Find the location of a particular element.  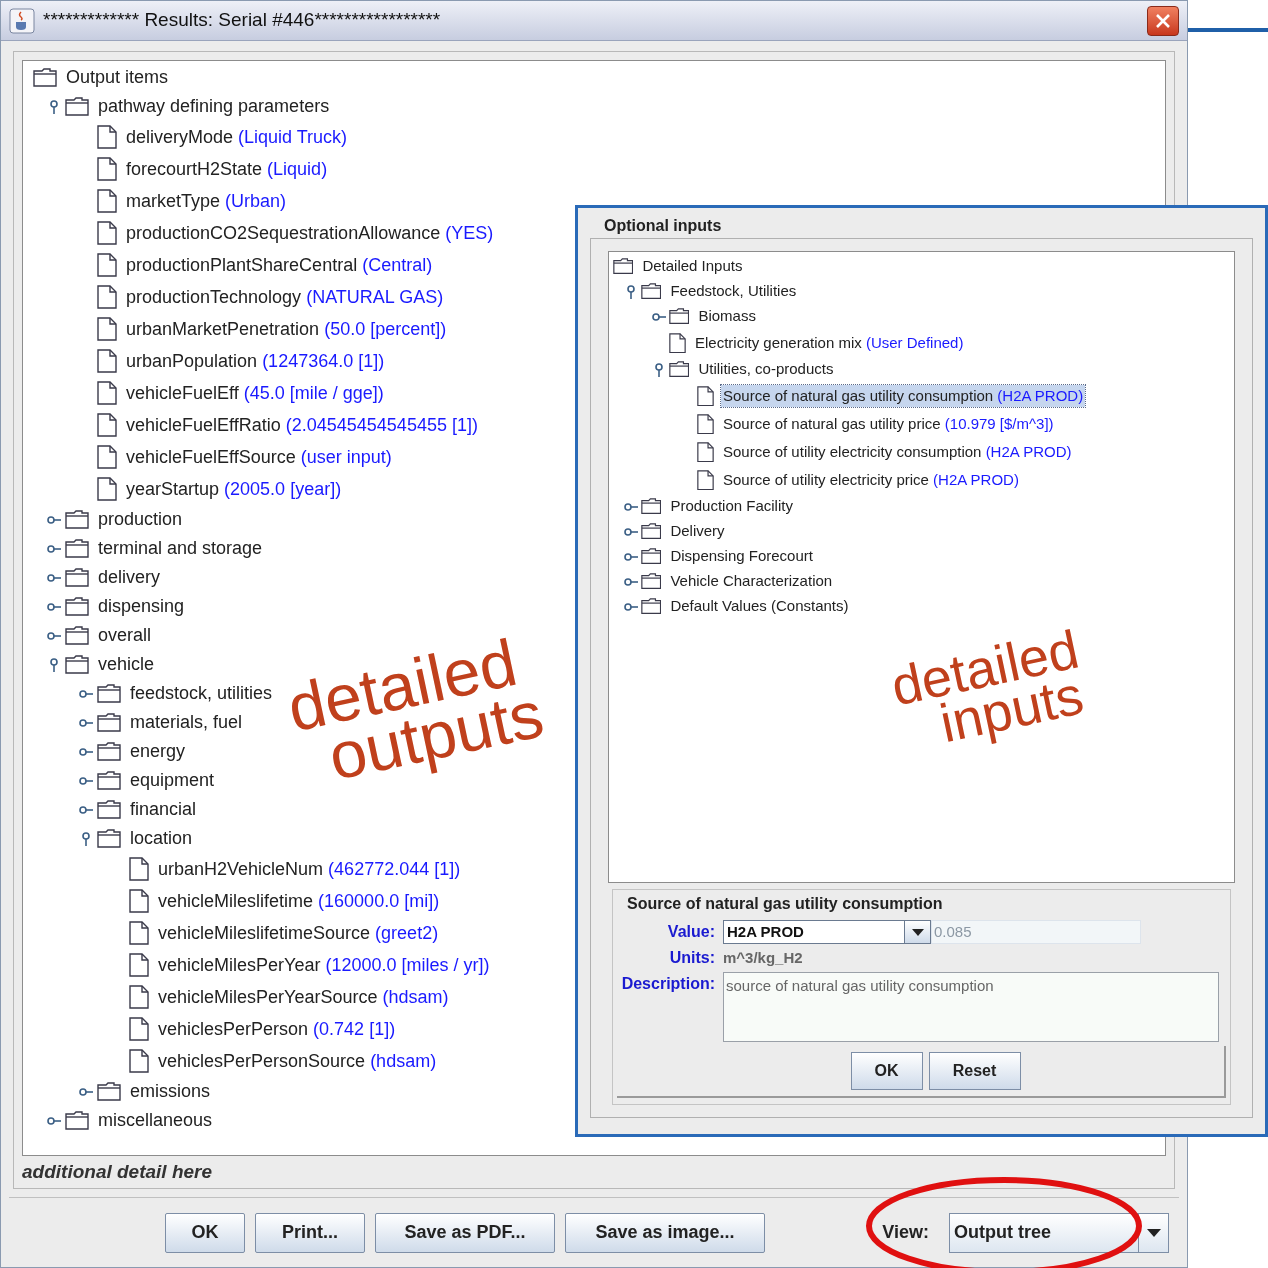

tree-item: Output items is located at coordinates (117, 77).